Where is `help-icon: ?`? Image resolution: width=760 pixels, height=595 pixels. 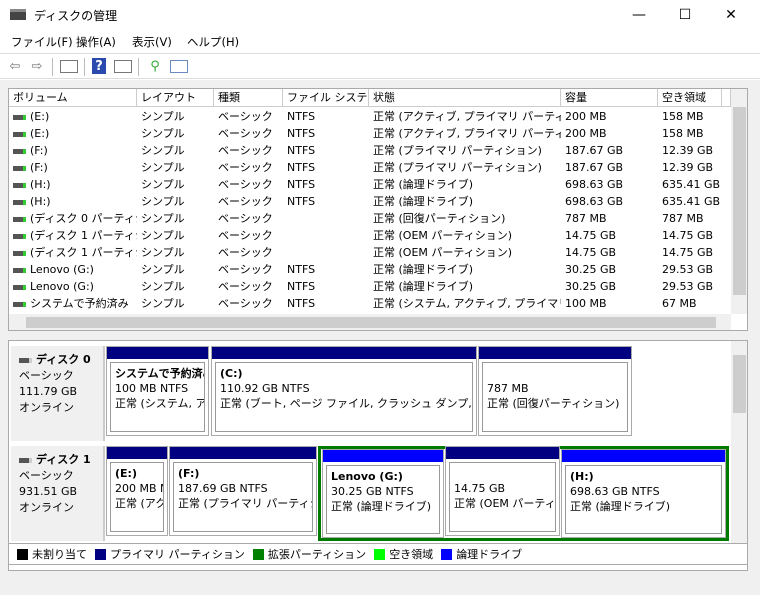 help-icon: ? is located at coordinates (99, 66).